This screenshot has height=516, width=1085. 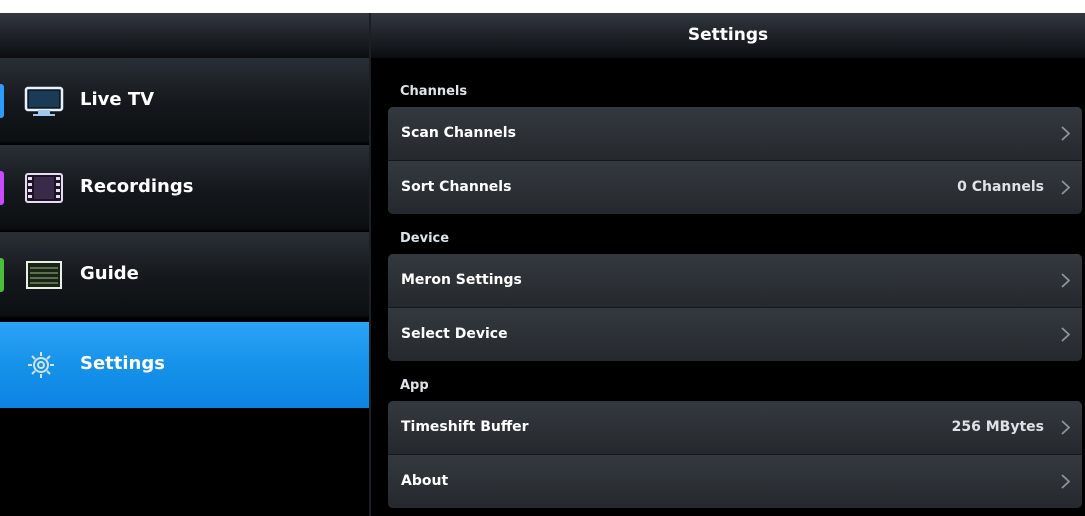 What do you see at coordinates (184, 275) in the screenshot?
I see `sidebar-item-guide: Guide` at bounding box center [184, 275].